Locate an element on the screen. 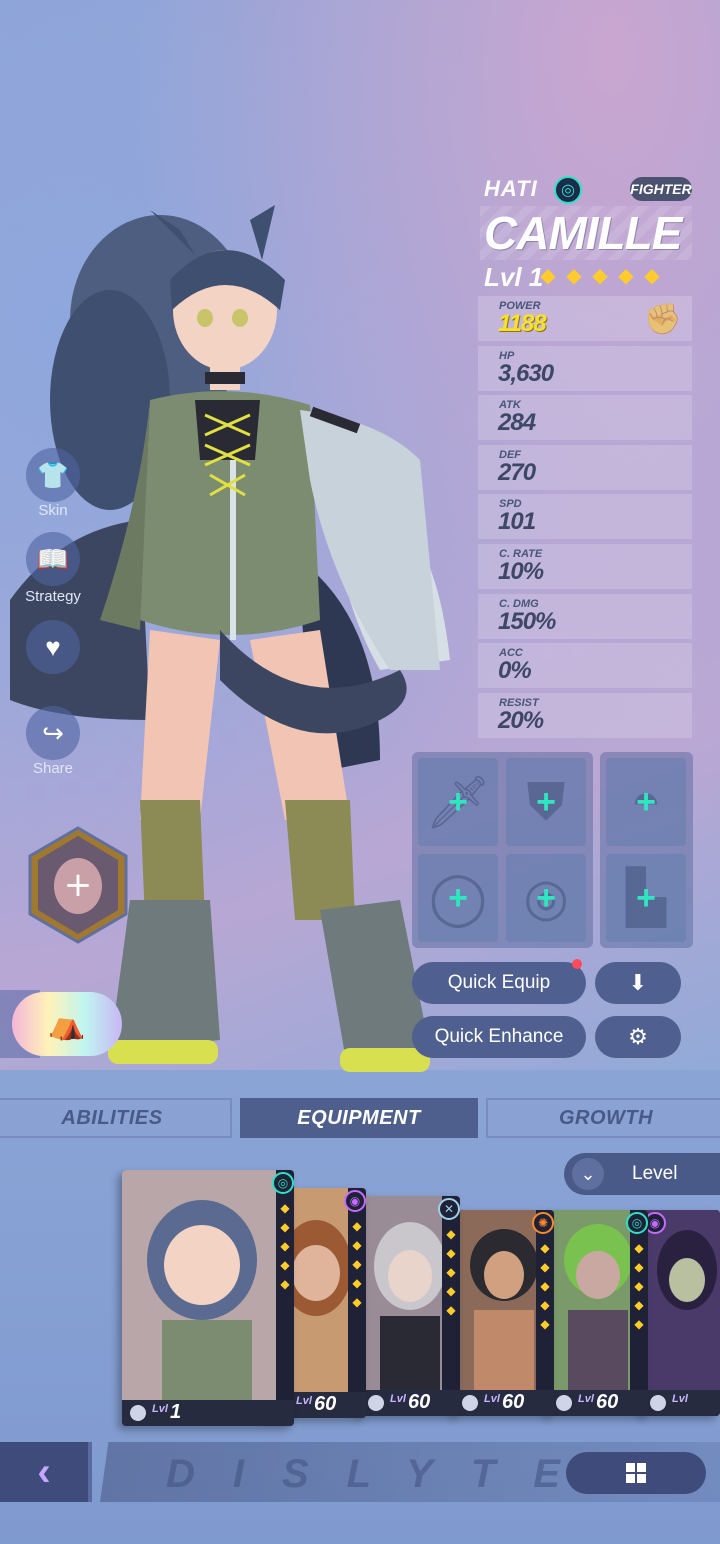 Image resolution: width=720 pixels, height=1544 pixels. skin-button: 👕 is located at coordinates (53, 475).